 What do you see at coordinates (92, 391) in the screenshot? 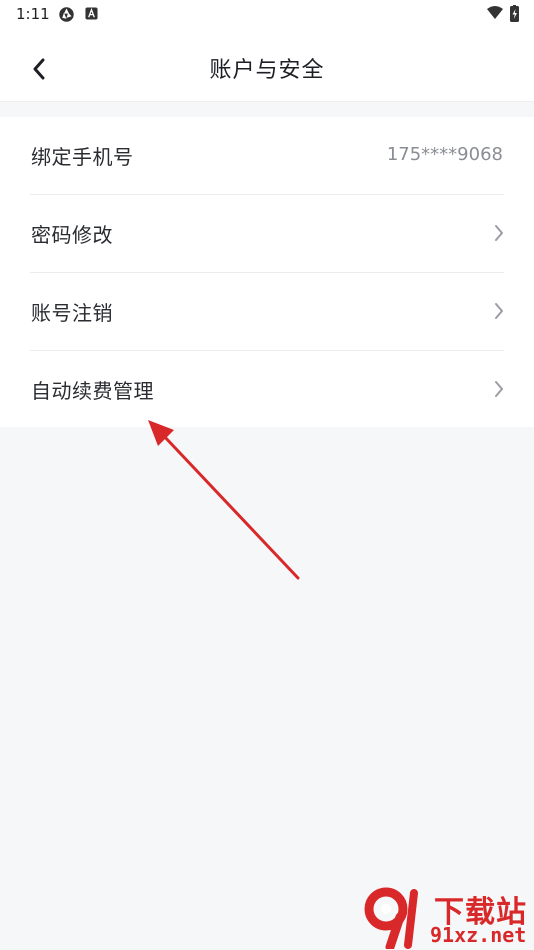
I see `settings-item-label: 自动续费管理` at bounding box center [92, 391].